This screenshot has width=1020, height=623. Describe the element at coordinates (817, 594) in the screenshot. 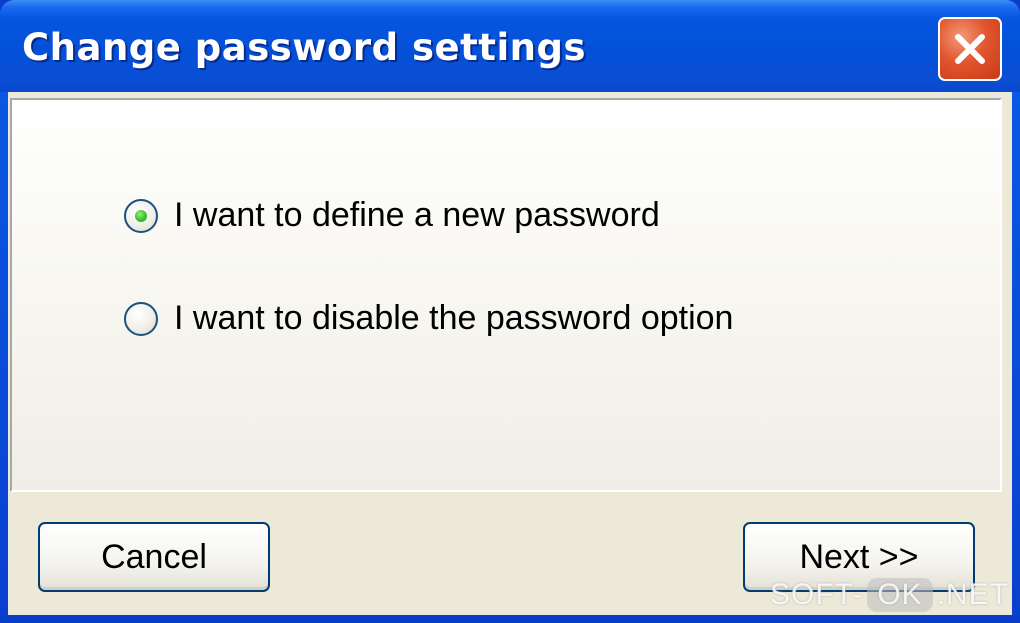

I see `watermark-part-1: SOFT-` at that location.